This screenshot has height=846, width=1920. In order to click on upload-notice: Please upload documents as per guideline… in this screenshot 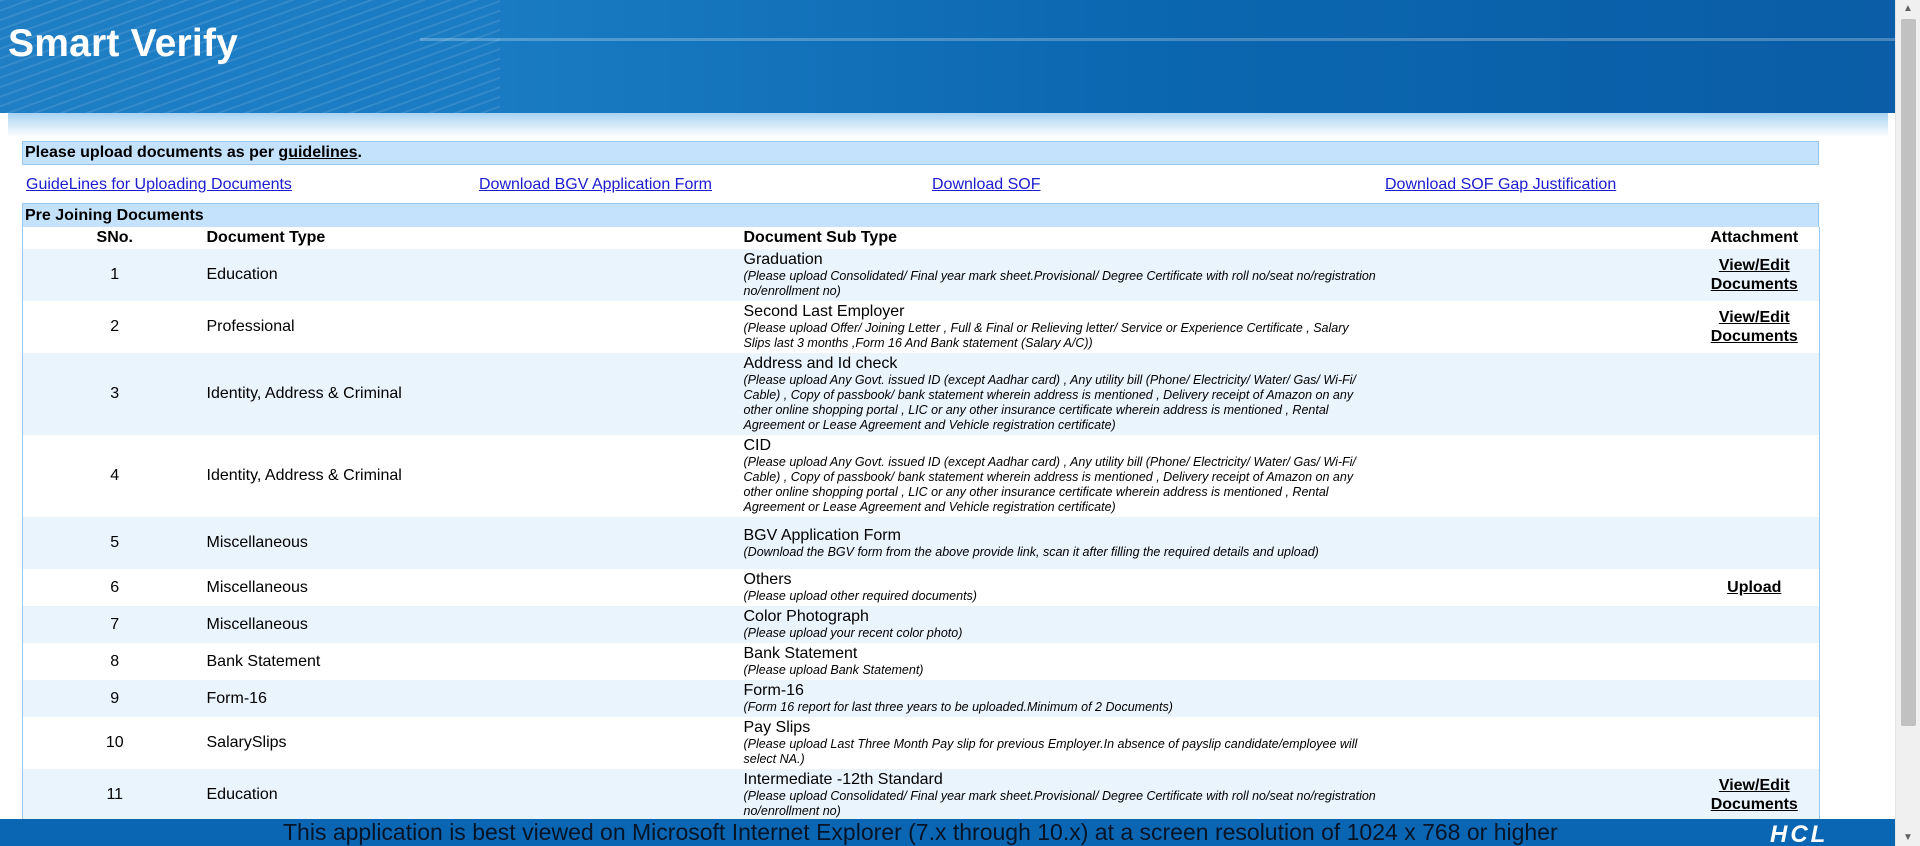, I will do `click(920, 153)`.